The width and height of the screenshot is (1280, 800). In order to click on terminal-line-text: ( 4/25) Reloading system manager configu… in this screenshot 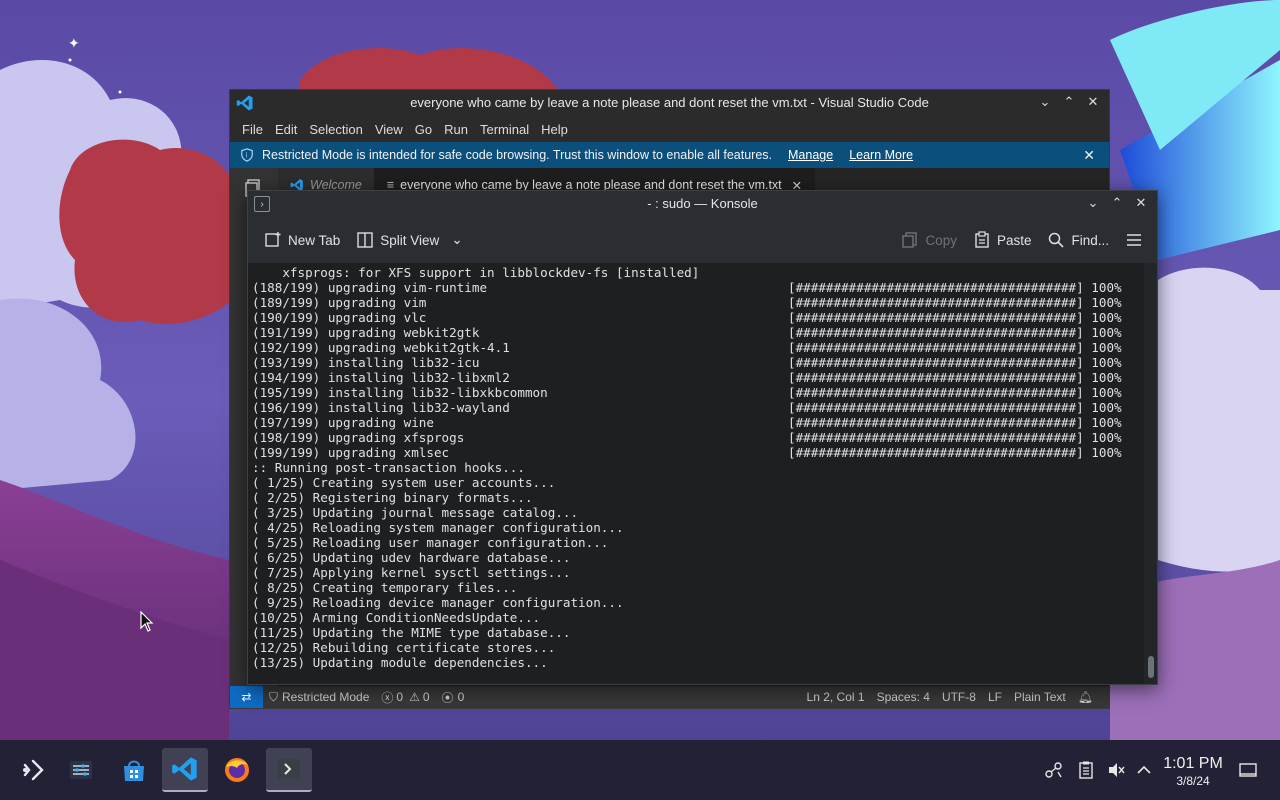, I will do `click(438, 527)`.